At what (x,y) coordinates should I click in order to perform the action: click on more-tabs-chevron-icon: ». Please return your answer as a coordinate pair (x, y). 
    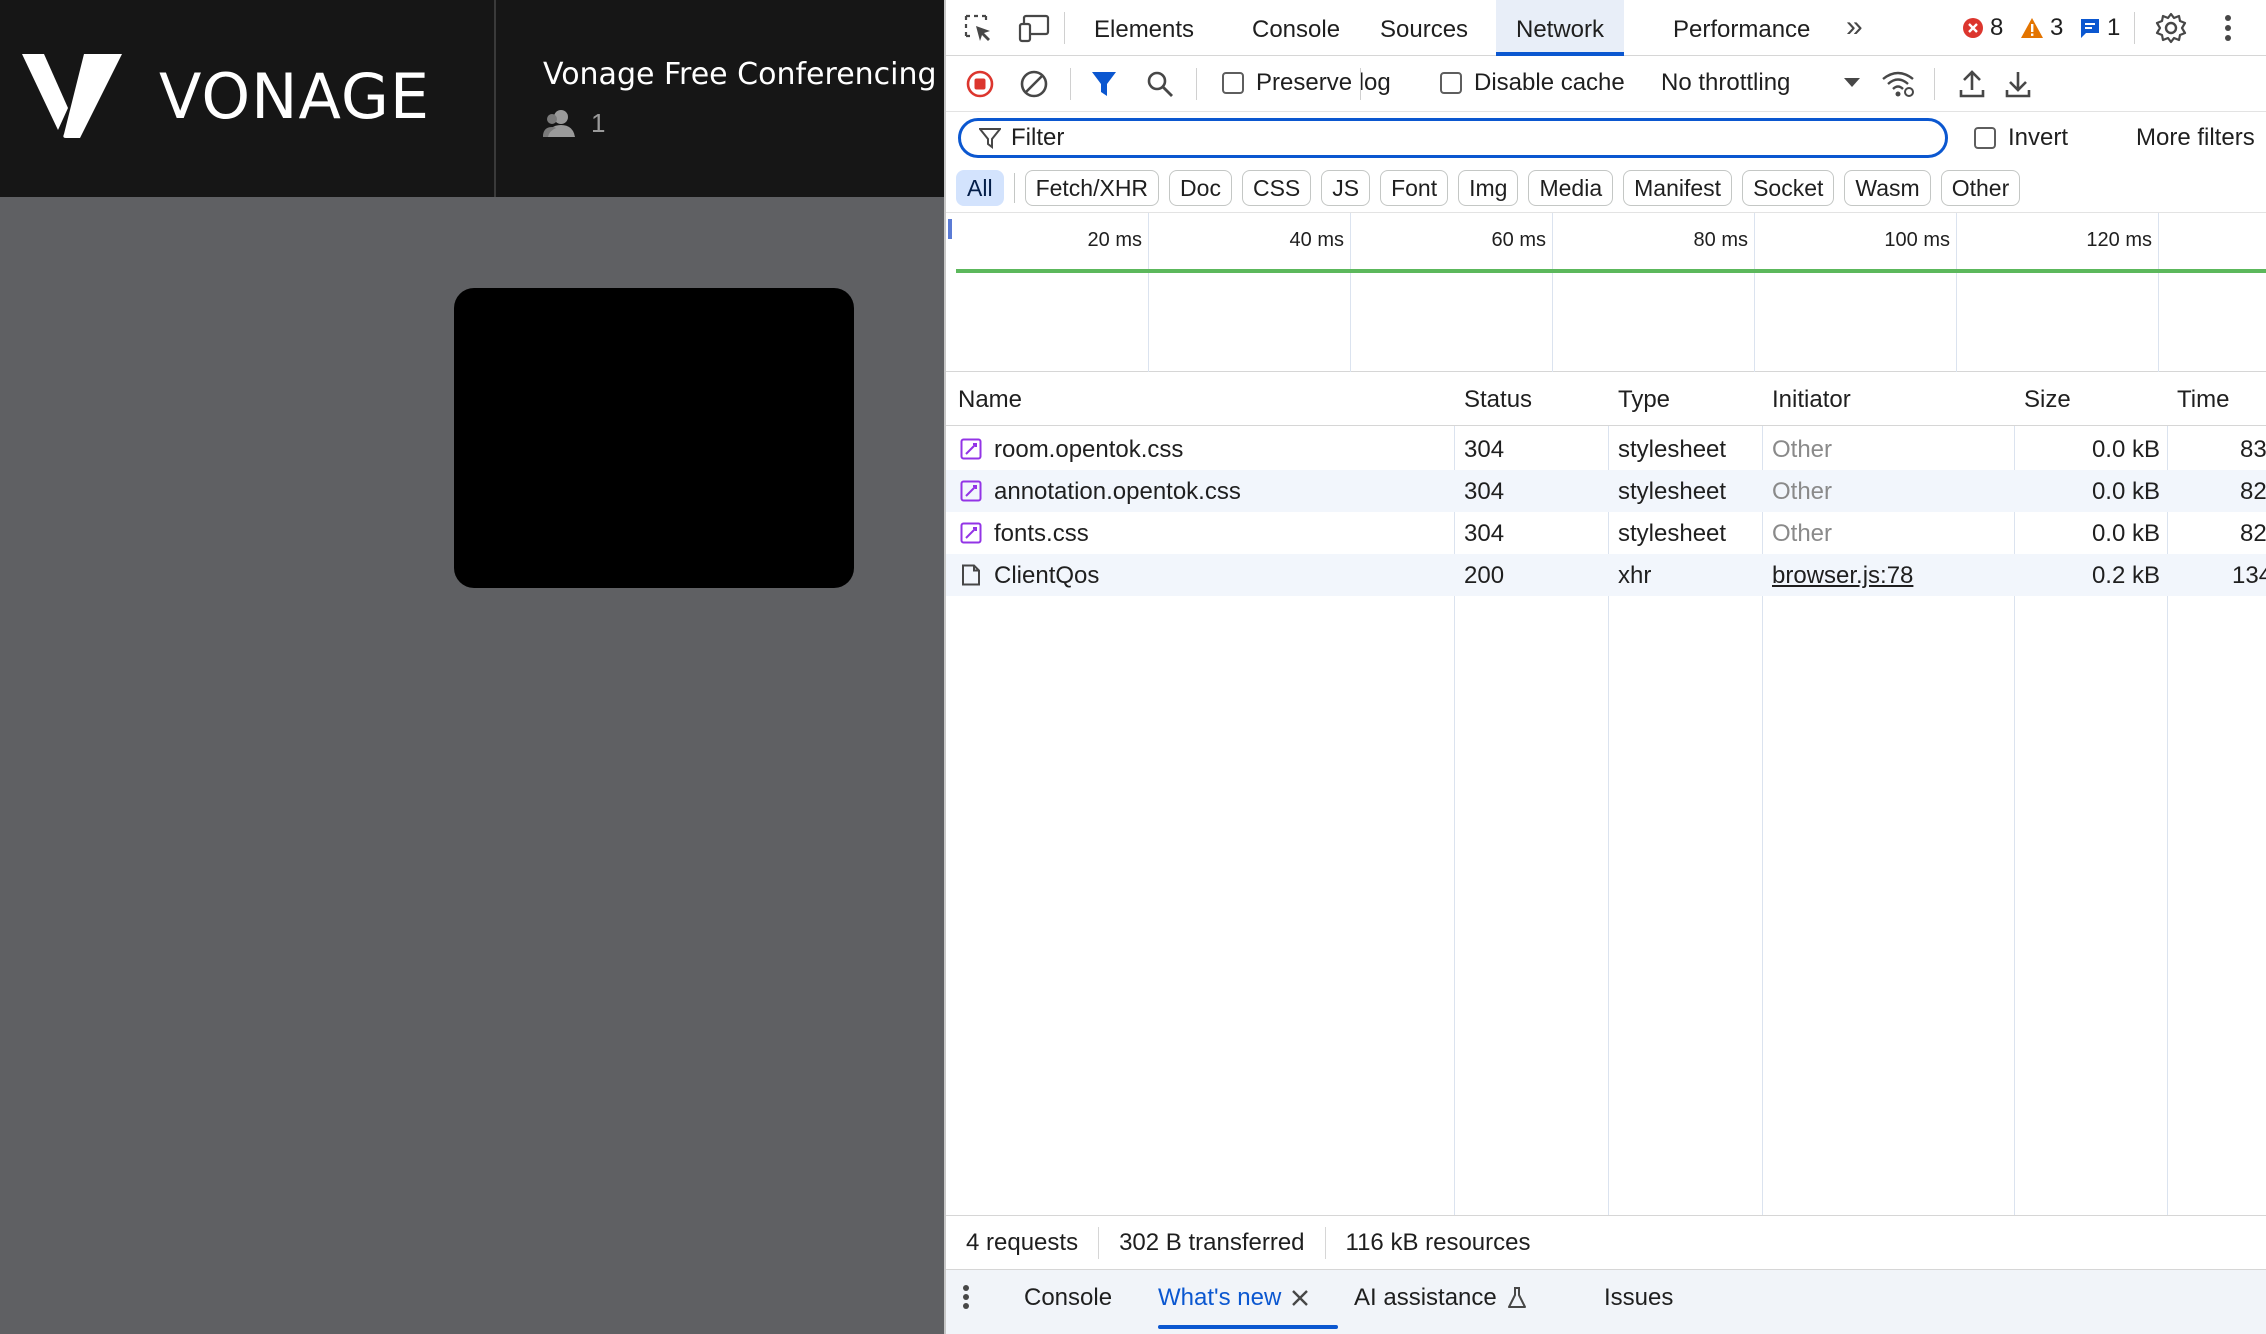
    Looking at the image, I should click on (1854, 28).